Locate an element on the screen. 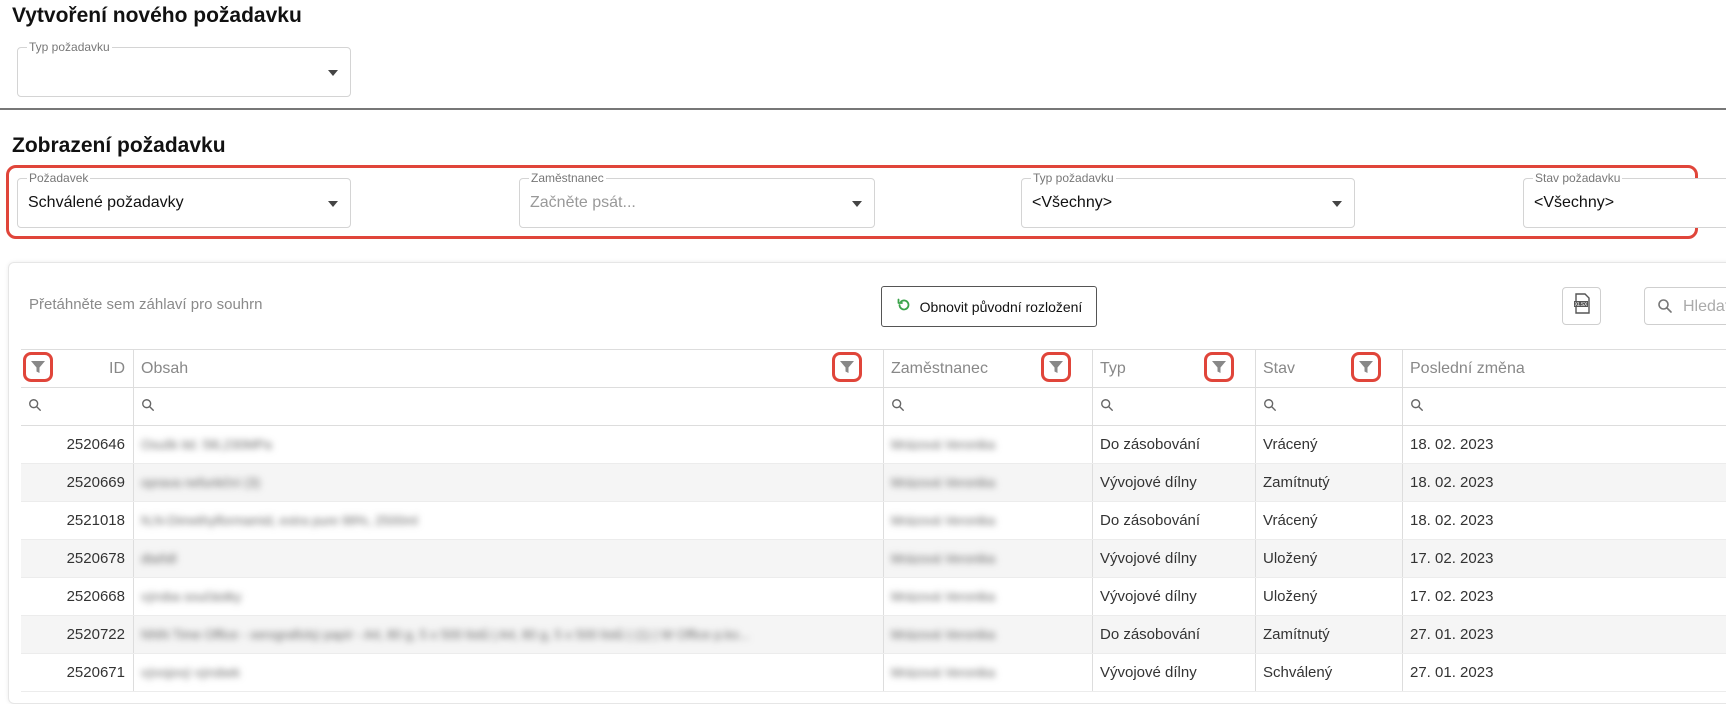 The height and width of the screenshot is (704, 1726). cell-stav: Schválený is located at coordinates (1328, 672).